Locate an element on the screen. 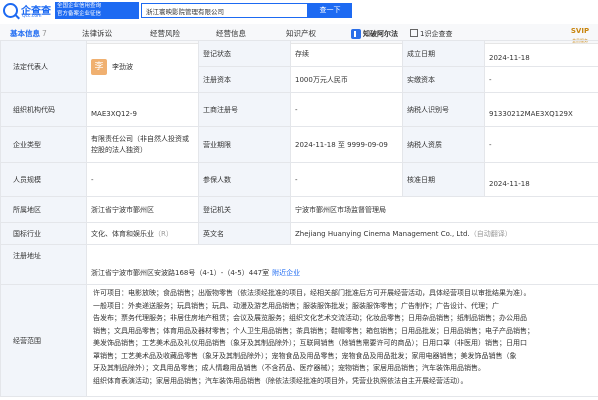  svip-label: SVIP is located at coordinates (580, 31).